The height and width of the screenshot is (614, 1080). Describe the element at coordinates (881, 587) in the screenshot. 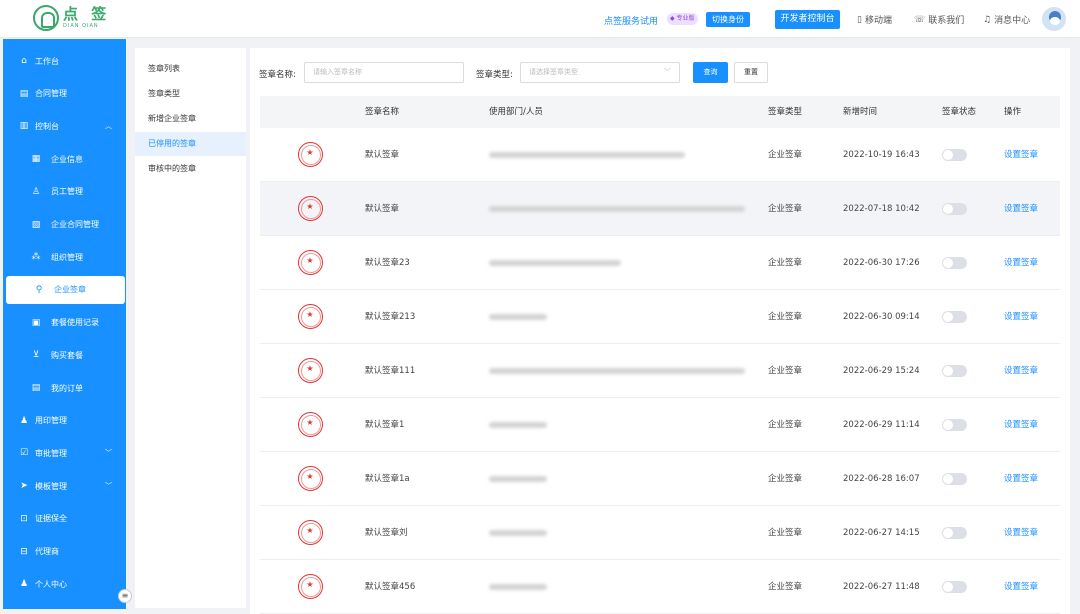

I see `created-time-cell: 2022-06-27 11:48` at that location.